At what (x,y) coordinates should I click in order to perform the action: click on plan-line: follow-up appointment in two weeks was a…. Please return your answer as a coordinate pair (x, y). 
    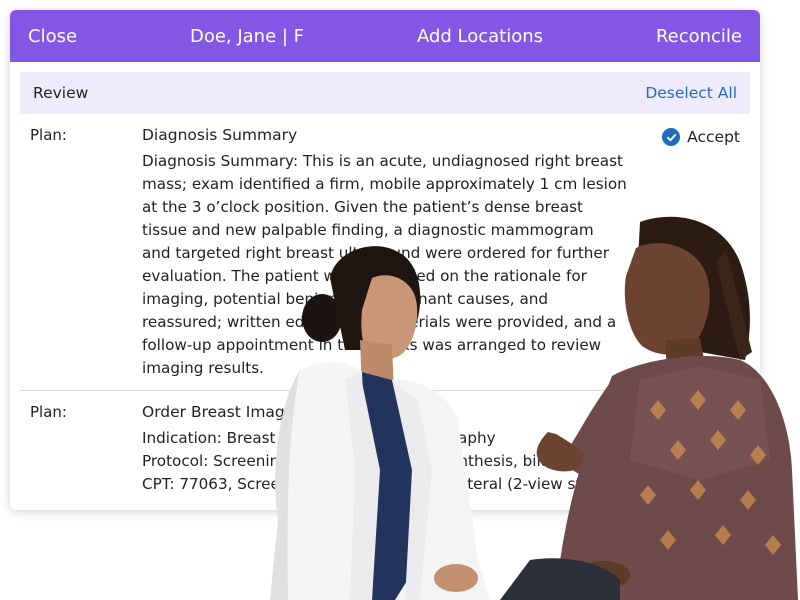
    Looking at the image, I should click on (372, 345).